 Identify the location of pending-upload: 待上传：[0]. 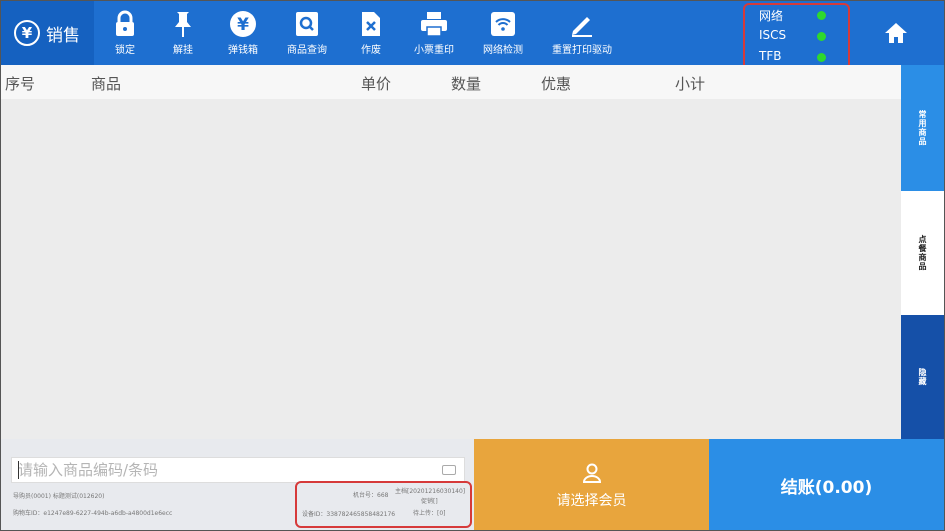
(429, 513).